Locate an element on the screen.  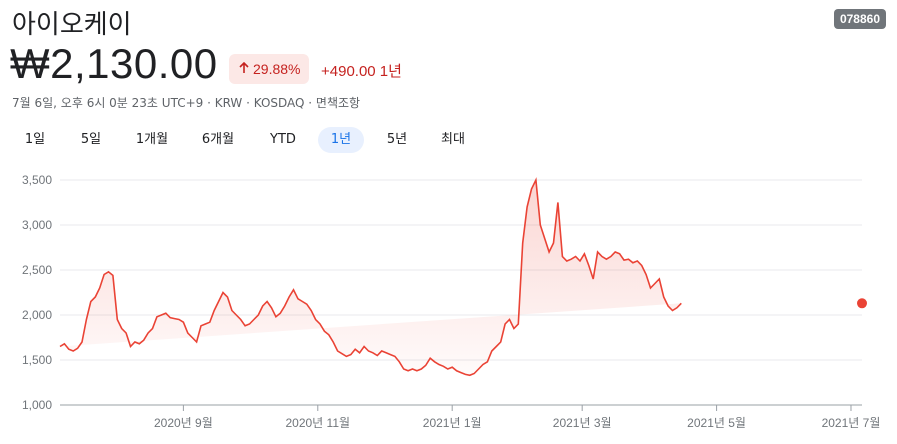
tab-6m: 6개월 is located at coordinates (218, 140).